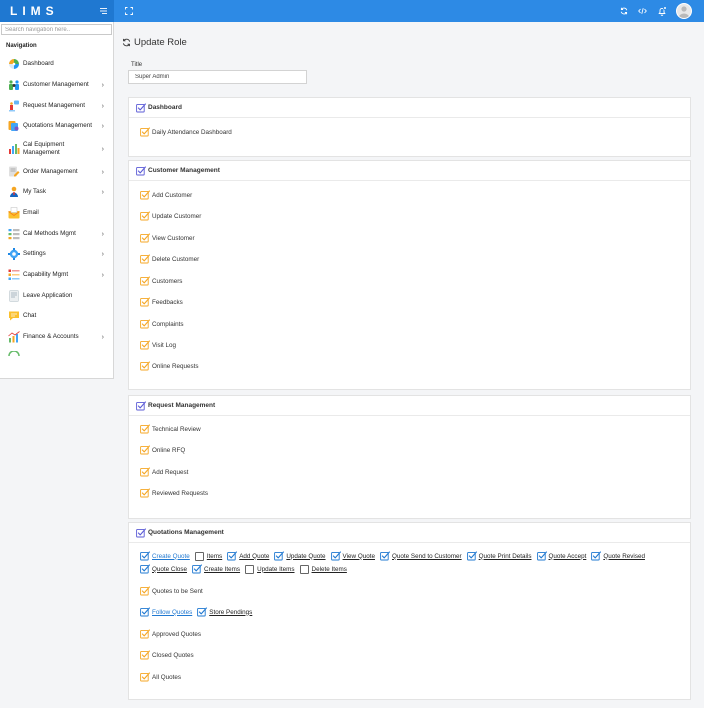  Describe the element at coordinates (56, 234) in the screenshot. I see `sidebar-item-cal-methods-mgmt: Cal Methods Mgmt ›` at that location.